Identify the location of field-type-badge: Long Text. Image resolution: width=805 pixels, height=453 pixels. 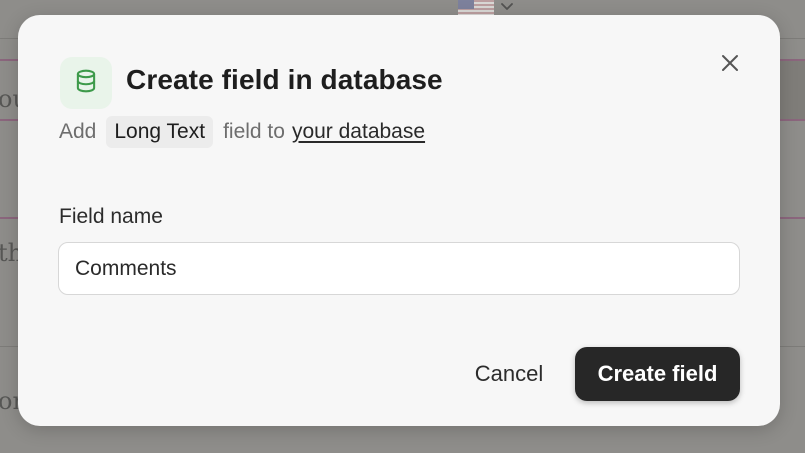
(160, 132).